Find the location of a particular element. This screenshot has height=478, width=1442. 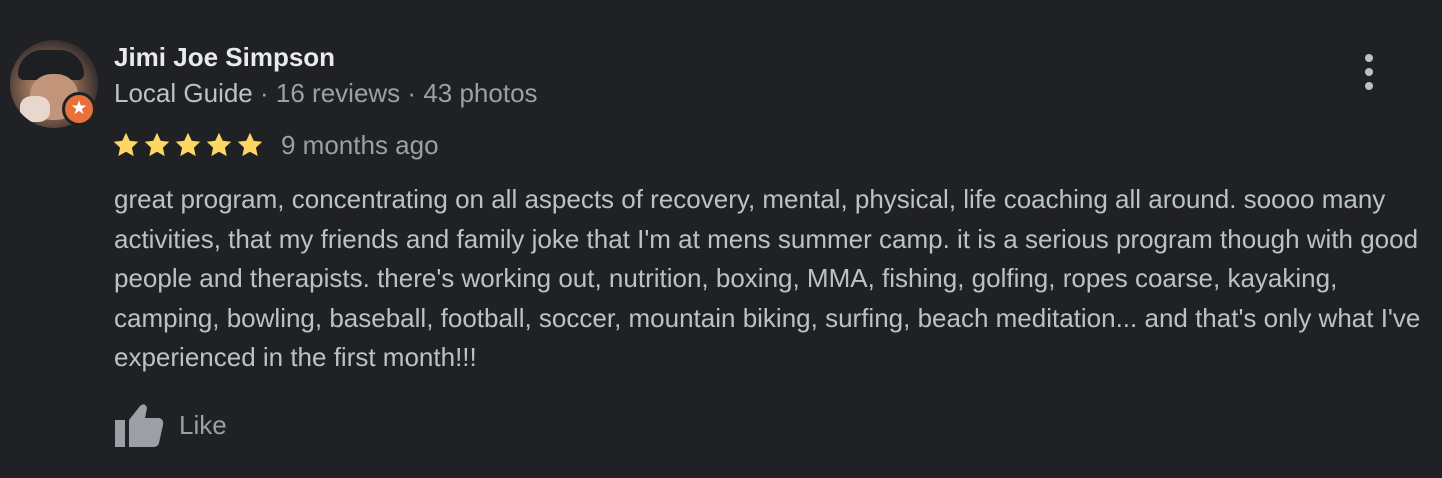

star-rating is located at coordinates (188, 145).